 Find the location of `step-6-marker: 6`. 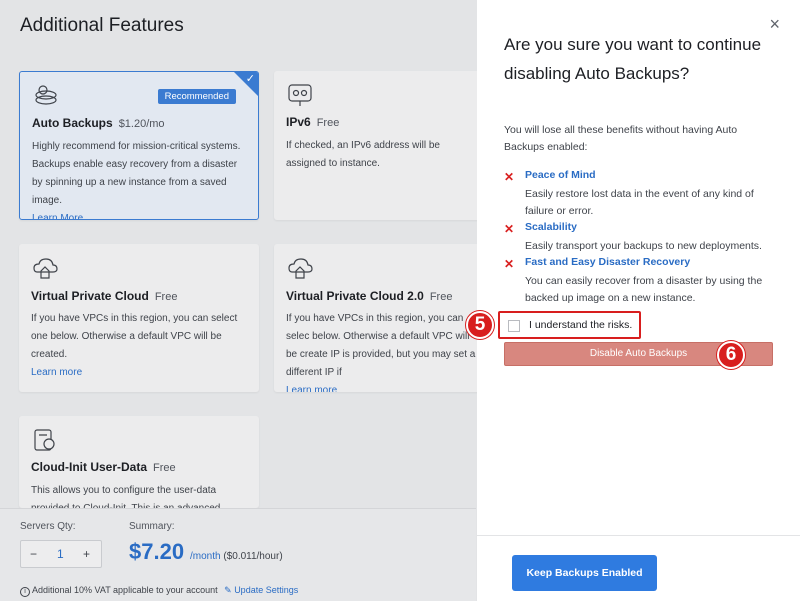

step-6-marker: 6 is located at coordinates (731, 355).